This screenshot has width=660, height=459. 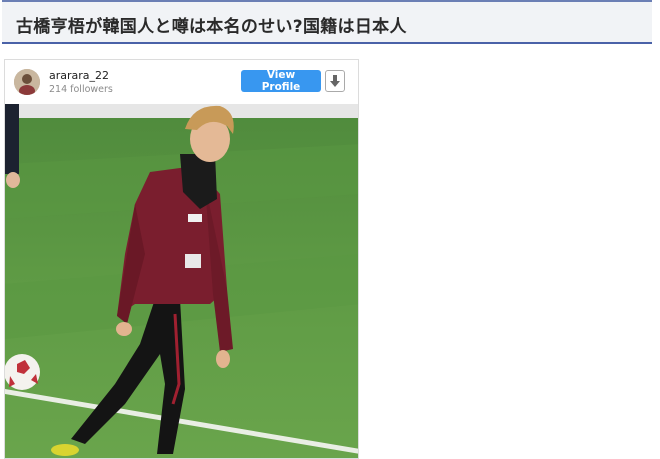 What do you see at coordinates (79, 75) in the screenshot?
I see `profile-username: ararara_22` at bounding box center [79, 75].